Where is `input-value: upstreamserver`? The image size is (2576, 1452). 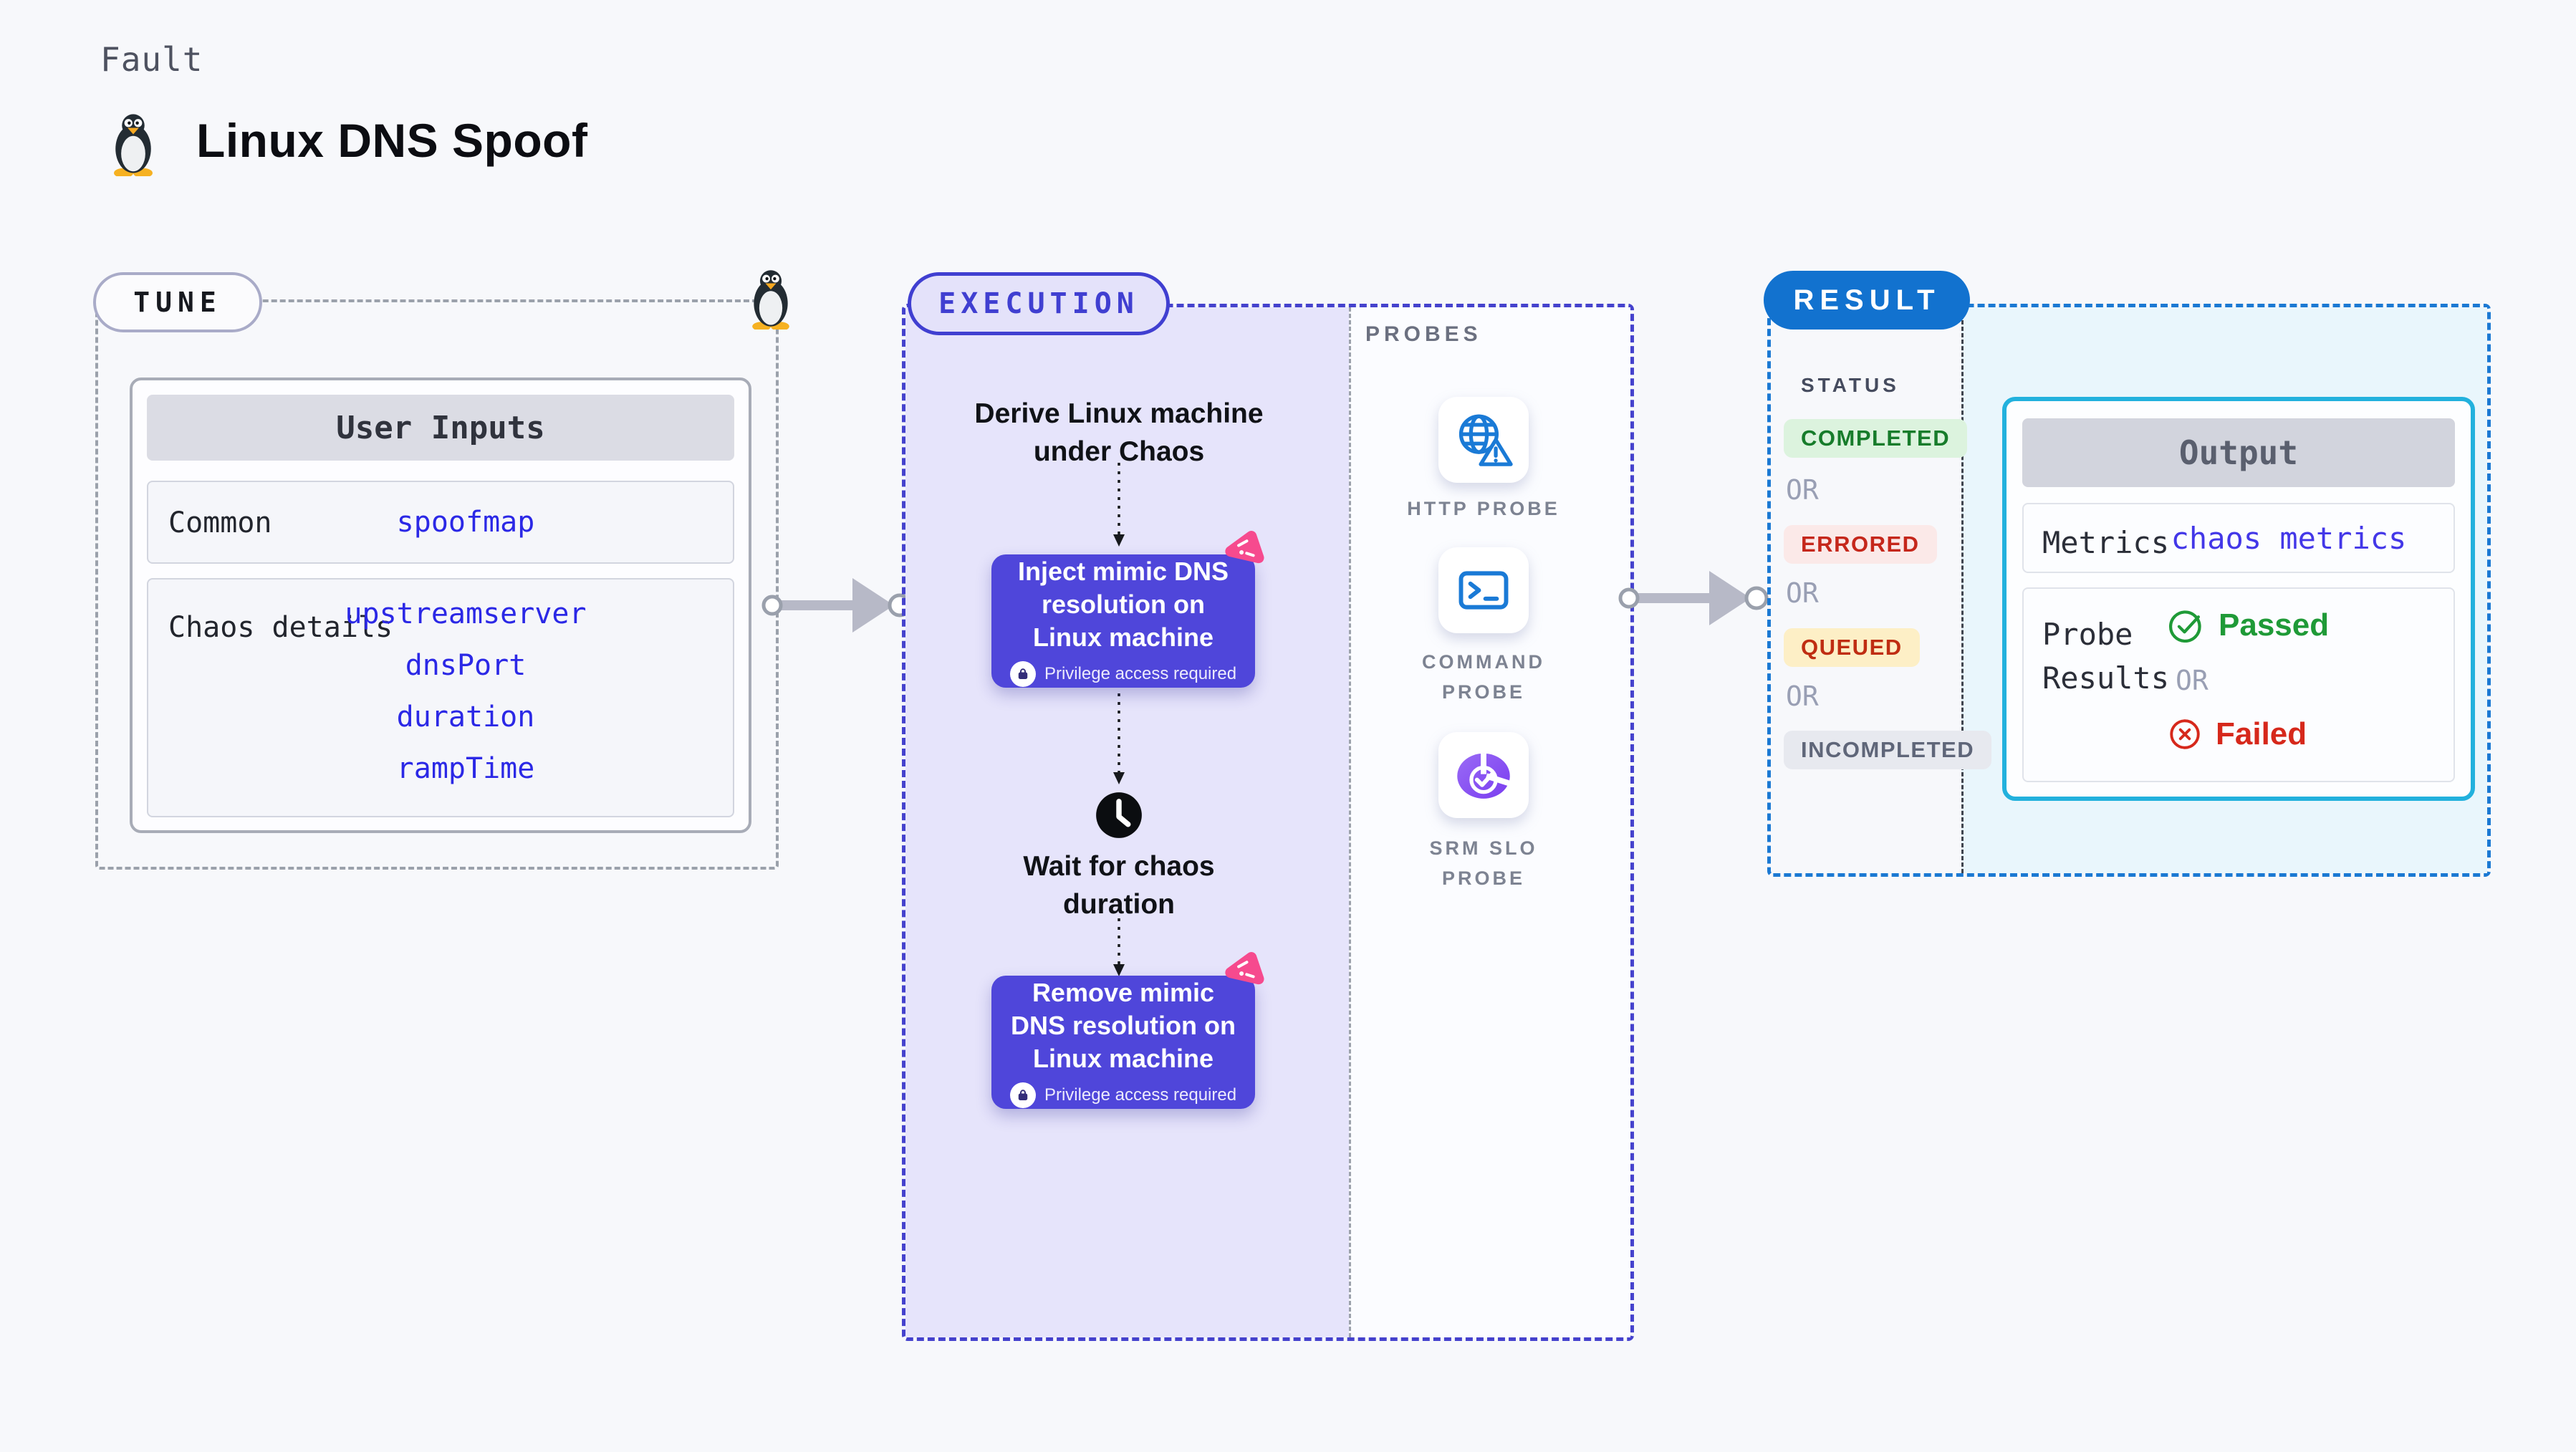
input-value: upstreamserver is located at coordinates (466, 614).